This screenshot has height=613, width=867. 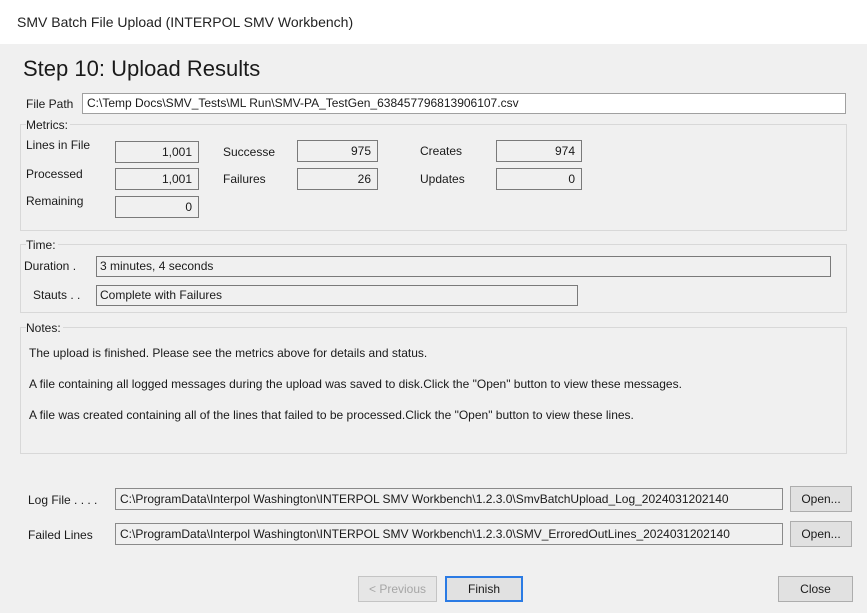 What do you see at coordinates (157, 179) in the screenshot?
I see `processed-value: 1,001` at bounding box center [157, 179].